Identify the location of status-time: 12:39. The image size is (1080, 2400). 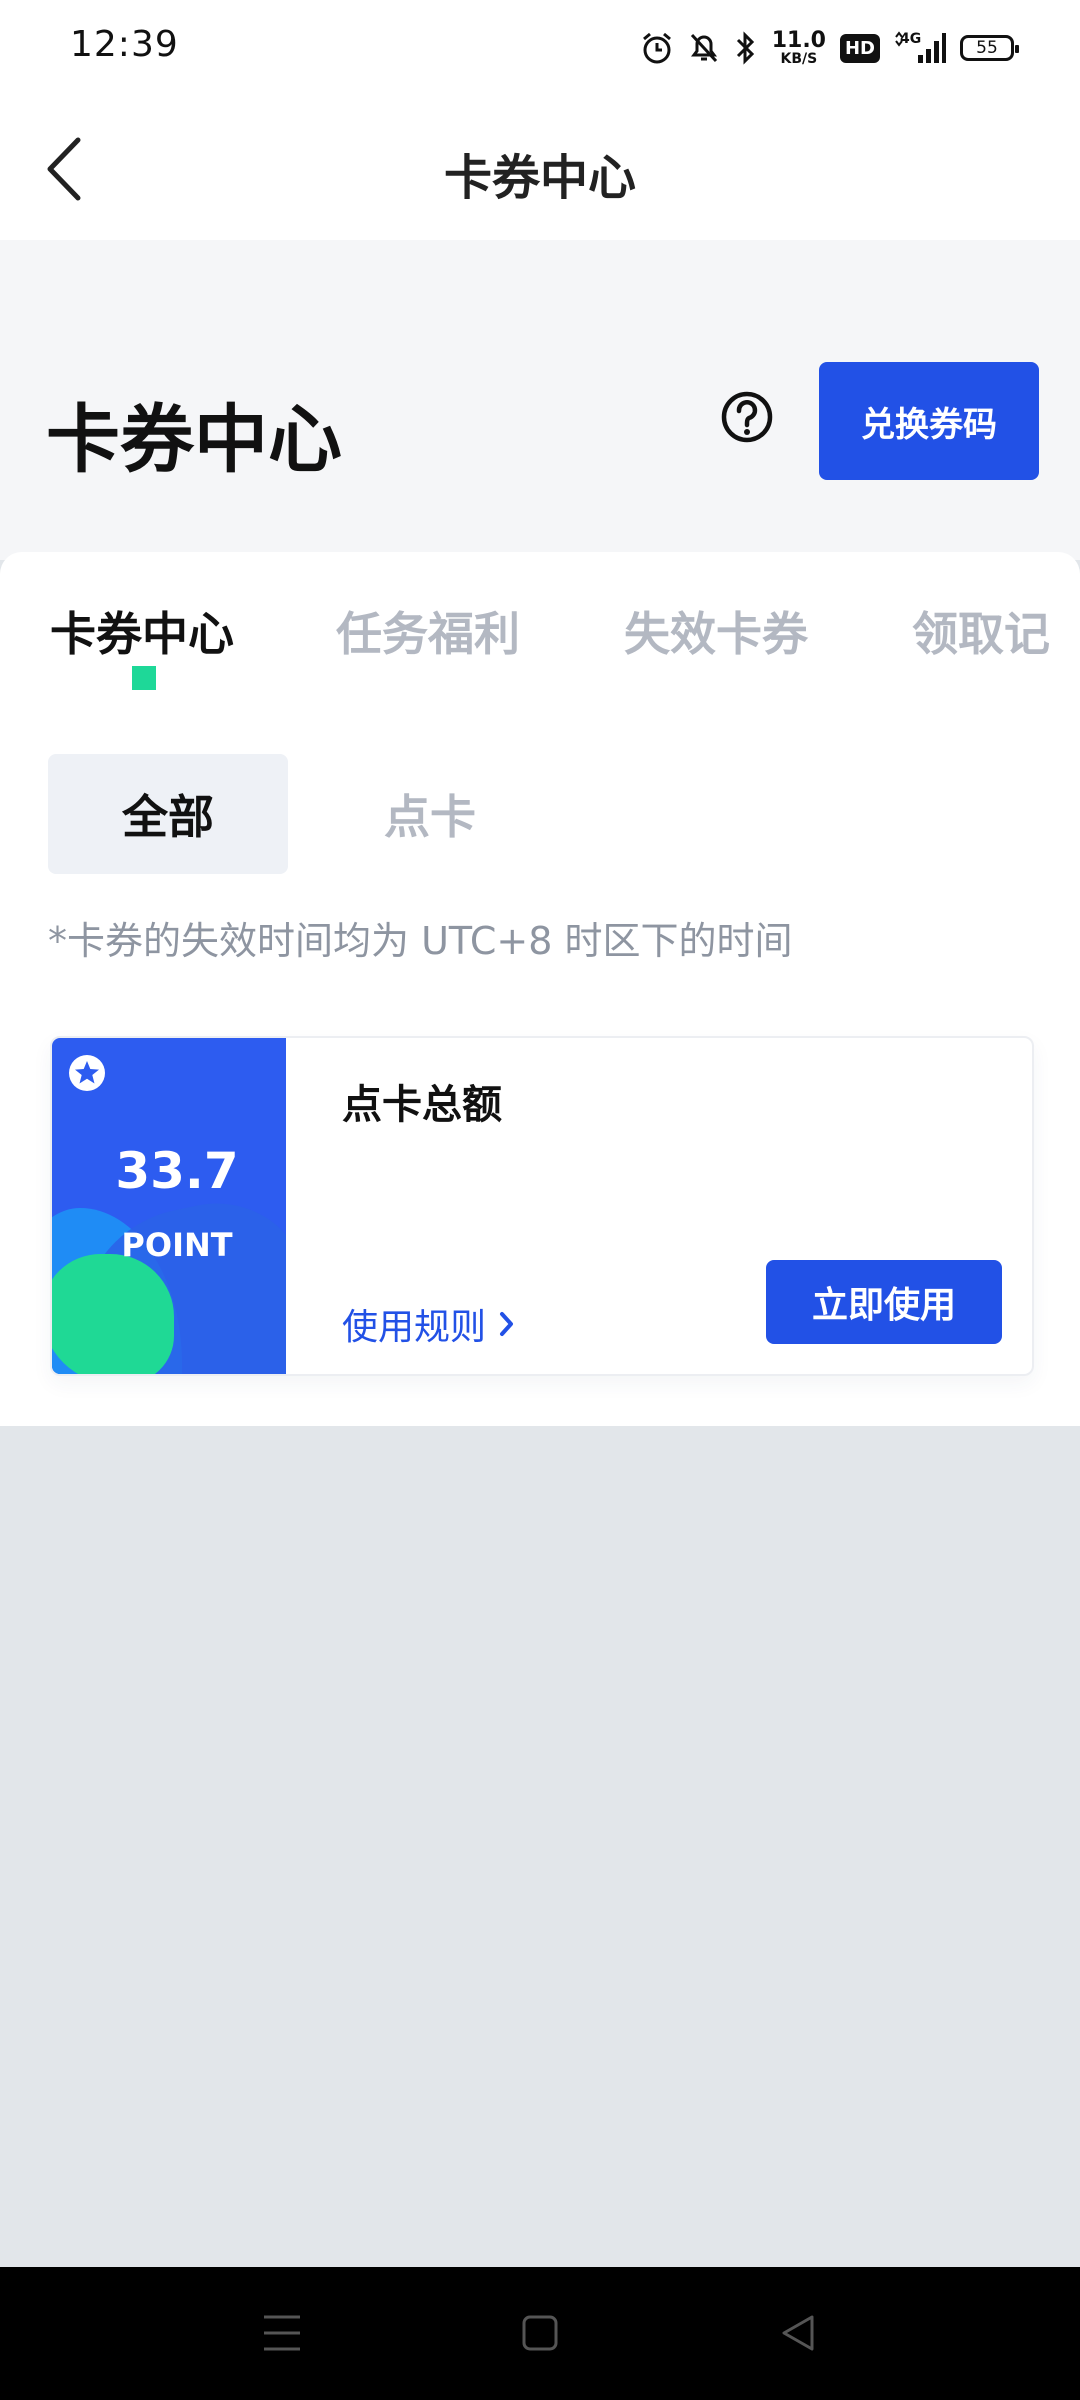
(124, 44).